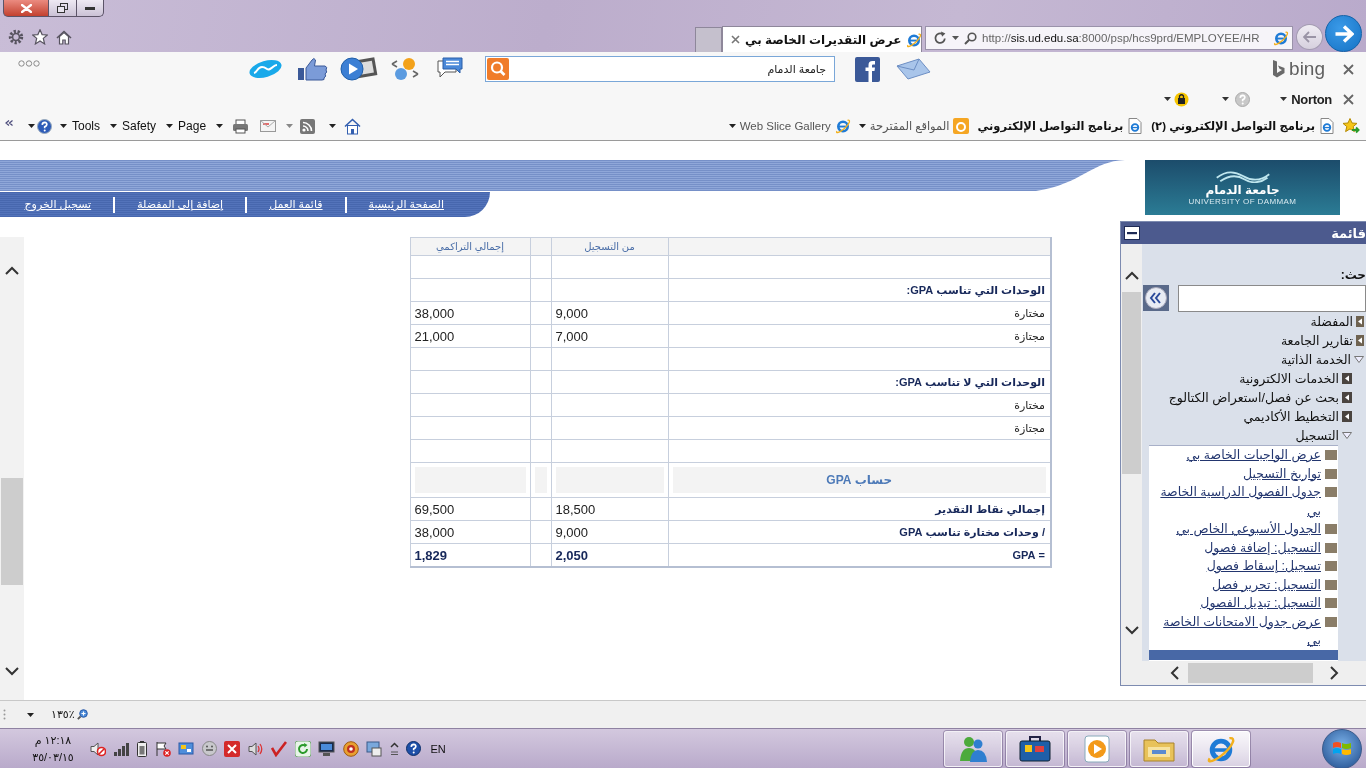 This screenshot has width=1366, height=768. I want to click on envelope-icon, so click(913, 69).